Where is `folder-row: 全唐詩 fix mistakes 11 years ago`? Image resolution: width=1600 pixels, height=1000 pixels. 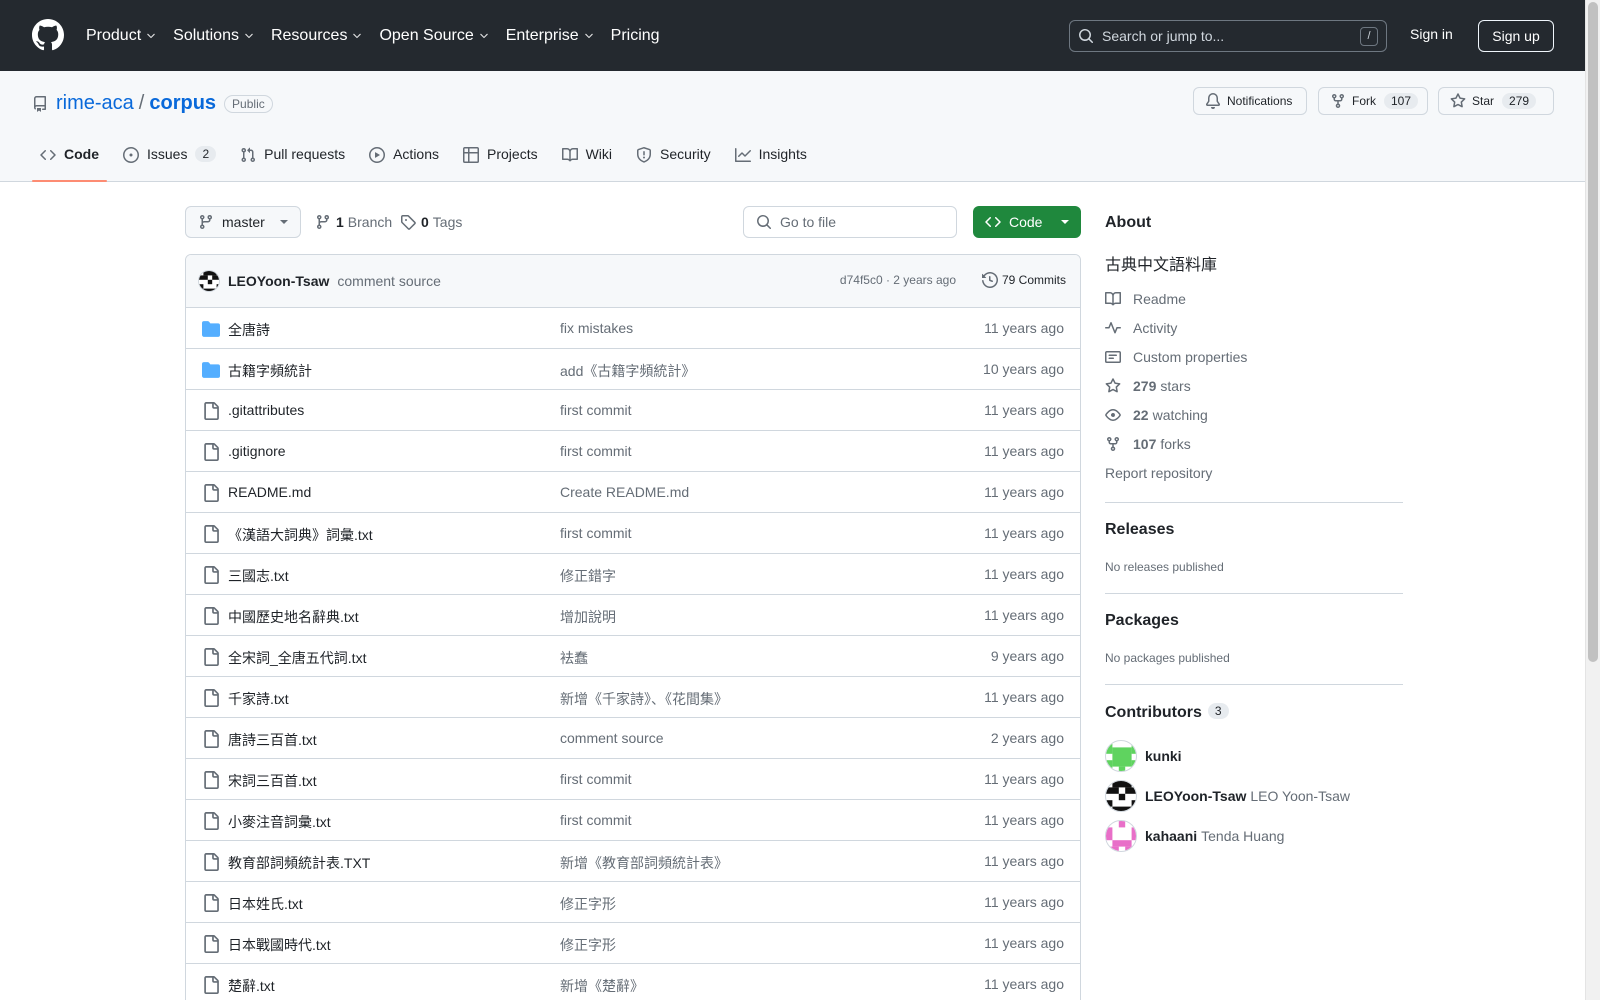
folder-row: 全唐詩 fix mistakes 11 years ago is located at coordinates (633, 328).